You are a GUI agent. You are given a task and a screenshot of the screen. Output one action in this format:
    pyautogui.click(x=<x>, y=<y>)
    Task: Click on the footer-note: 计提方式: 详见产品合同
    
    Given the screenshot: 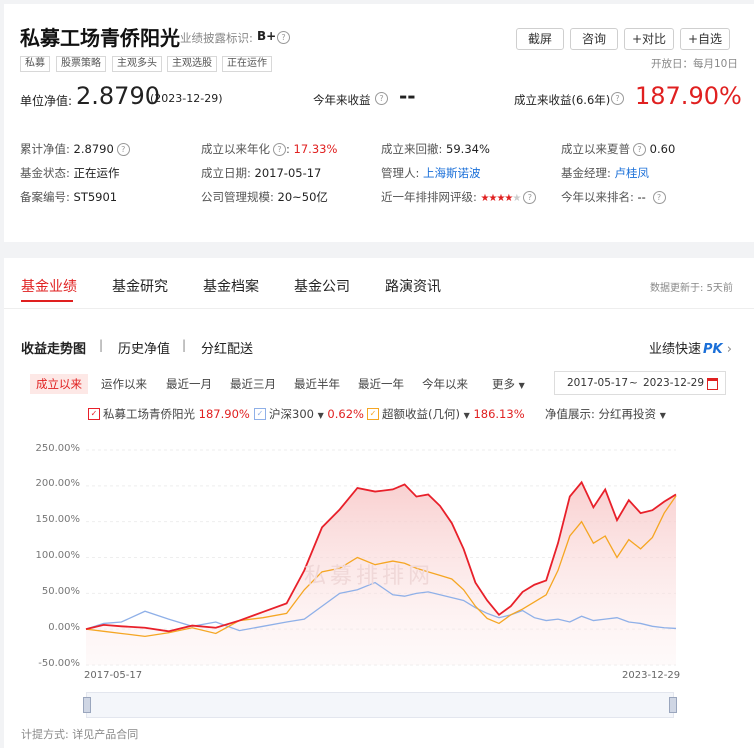 What is the action you would take?
    pyautogui.click(x=80, y=734)
    